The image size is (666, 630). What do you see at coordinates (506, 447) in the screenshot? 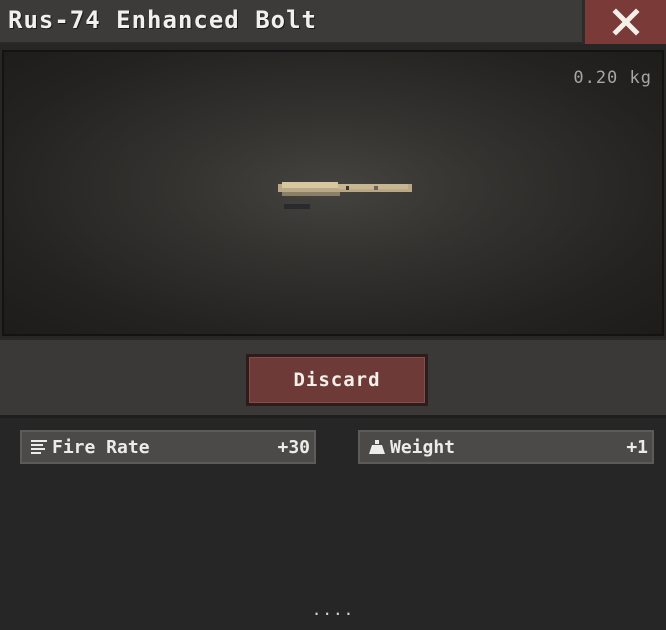
I see `stat-weight: Weight +1` at bounding box center [506, 447].